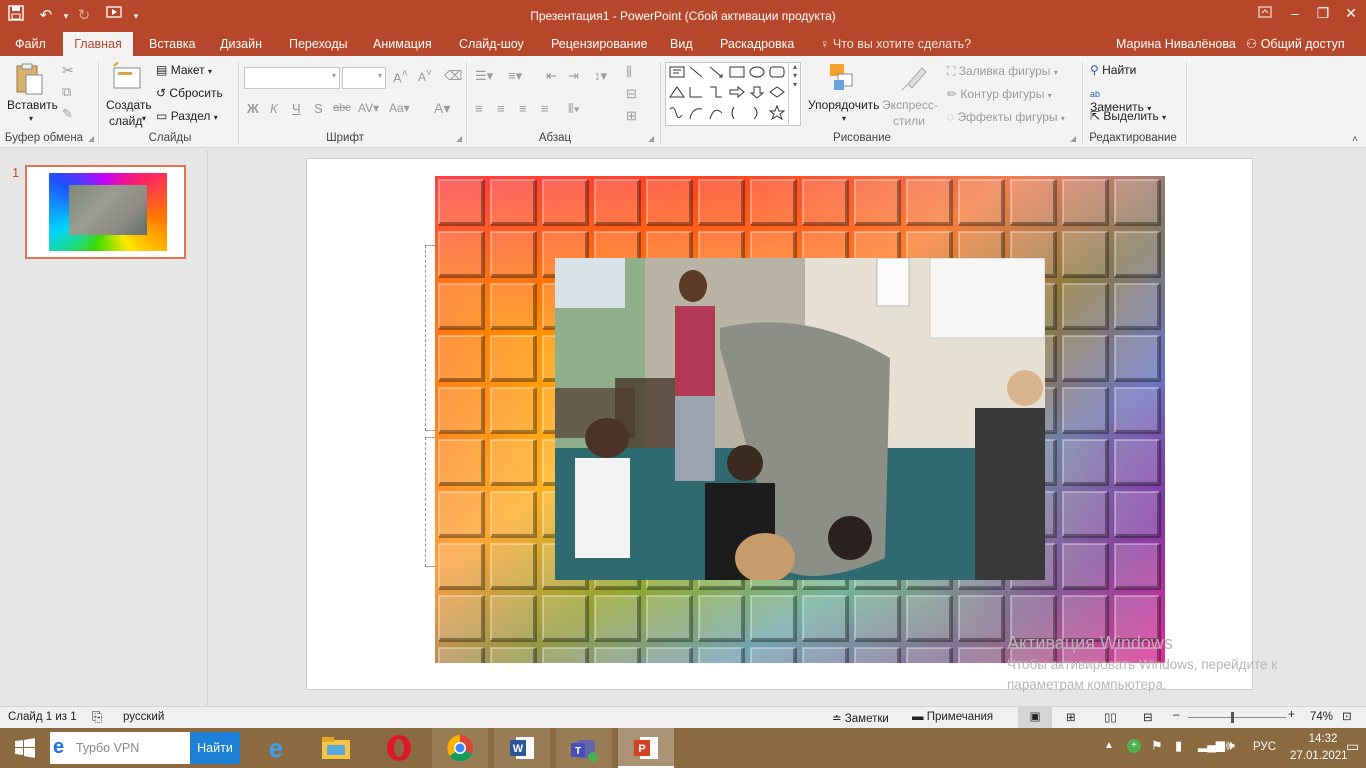 Image resolution: width=1366 pixels, height=768 pixels. Describe the element at coordinates (253, 108) in the screenshot. I see `bold-icon: Ж` at that location.